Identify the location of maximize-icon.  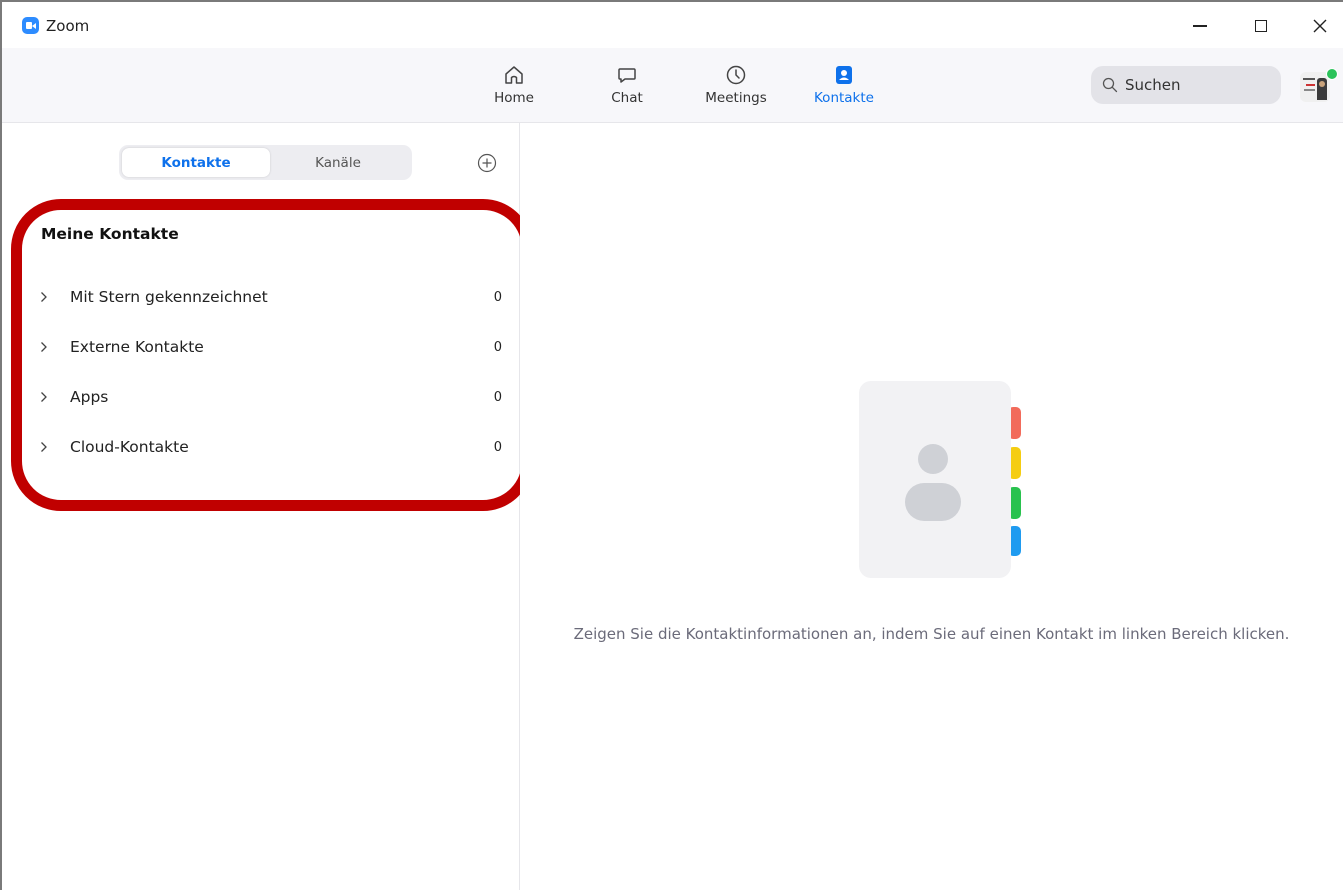
(1261, 26).